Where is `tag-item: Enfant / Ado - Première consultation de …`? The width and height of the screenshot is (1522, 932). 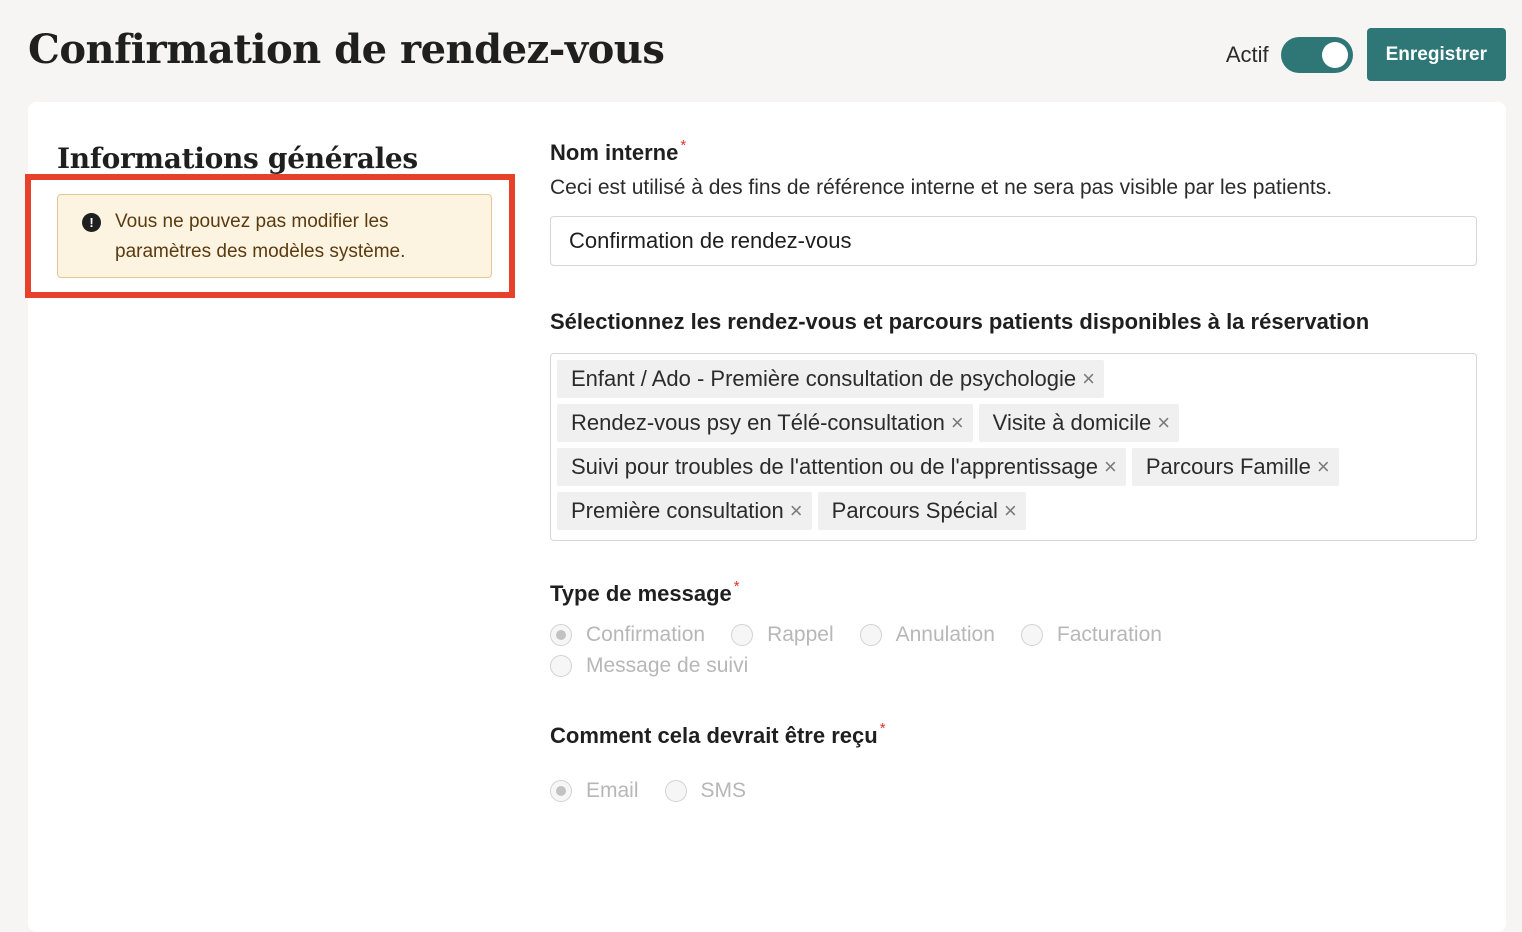
tag-item: Enfant / Ado - Première consultation de … is located at coordinates (830, 379).